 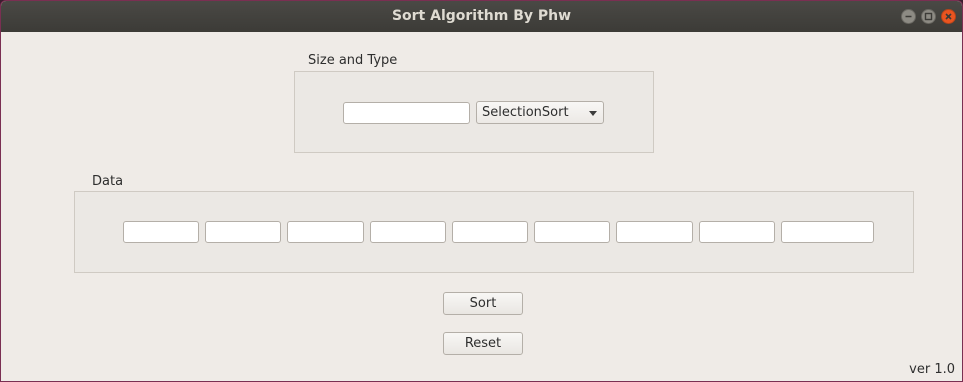 I want to click on data-group-label: Data, so click(x=108, y=181).